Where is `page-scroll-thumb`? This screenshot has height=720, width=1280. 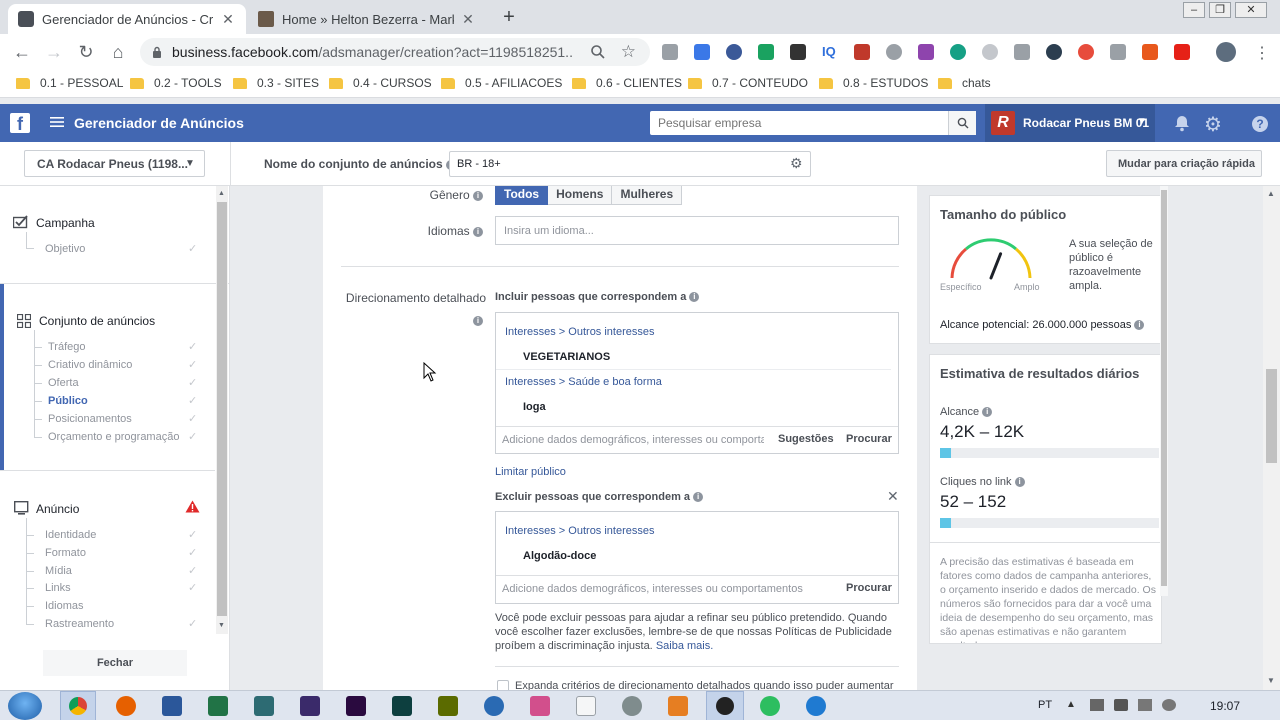
page-scroll-thumb is located at coordinates (1271, 416).